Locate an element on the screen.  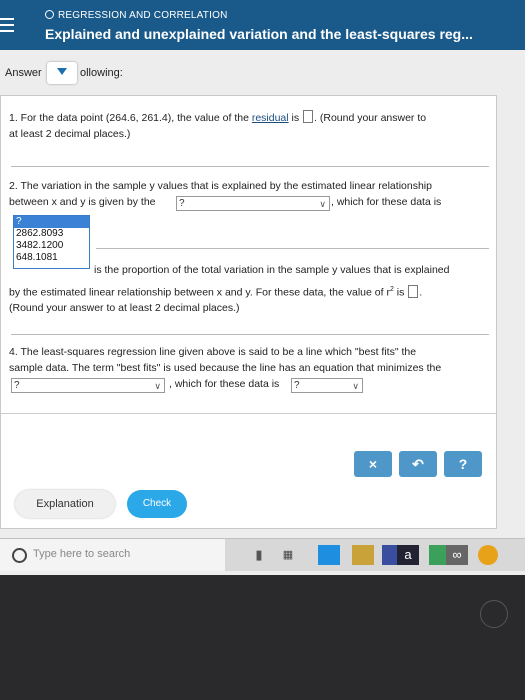
answer-label: Answer is located at coordinates (23, 73).